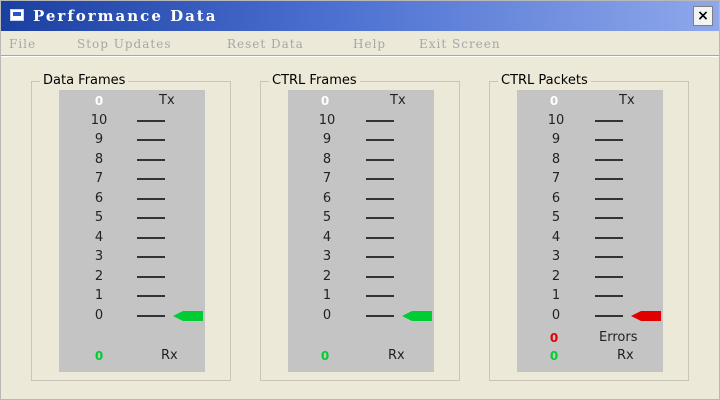 The image size is (720, 400). What do you see at coordinates (360, 56) in the screenshot?
I see `menu-separator` at bounding box center [360, 56].